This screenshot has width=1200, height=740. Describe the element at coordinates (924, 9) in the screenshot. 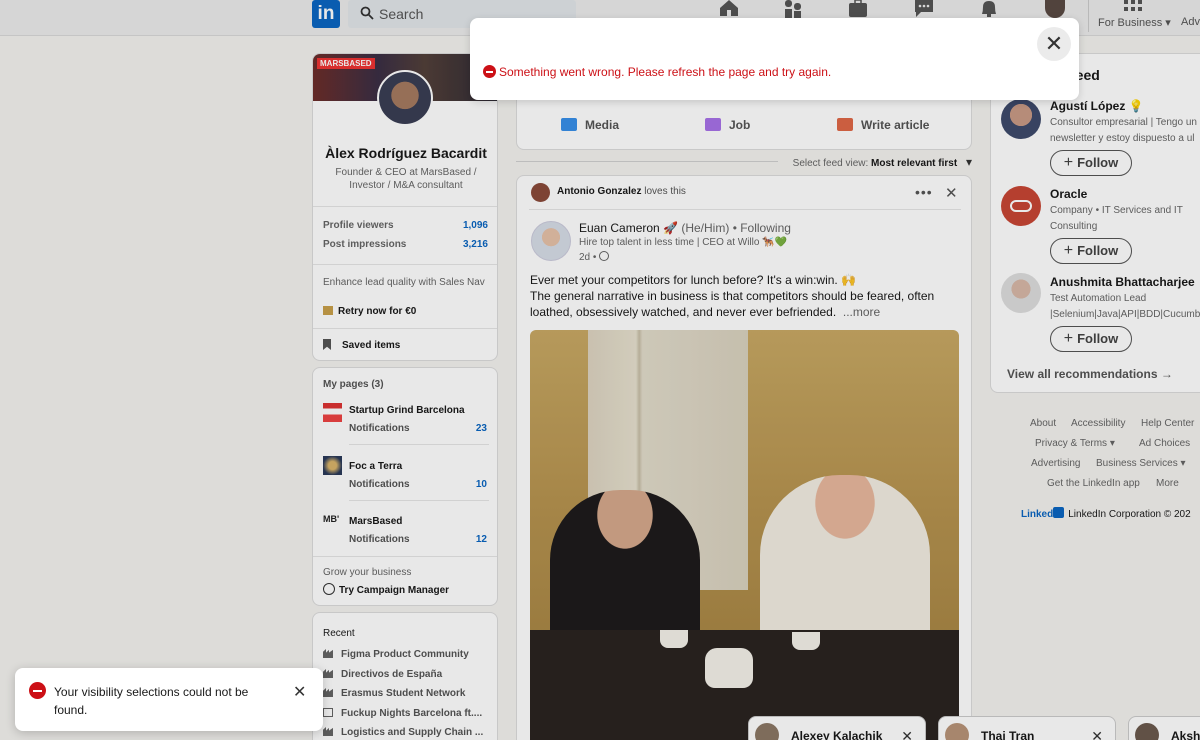

I see `messaging-icon` at that location.